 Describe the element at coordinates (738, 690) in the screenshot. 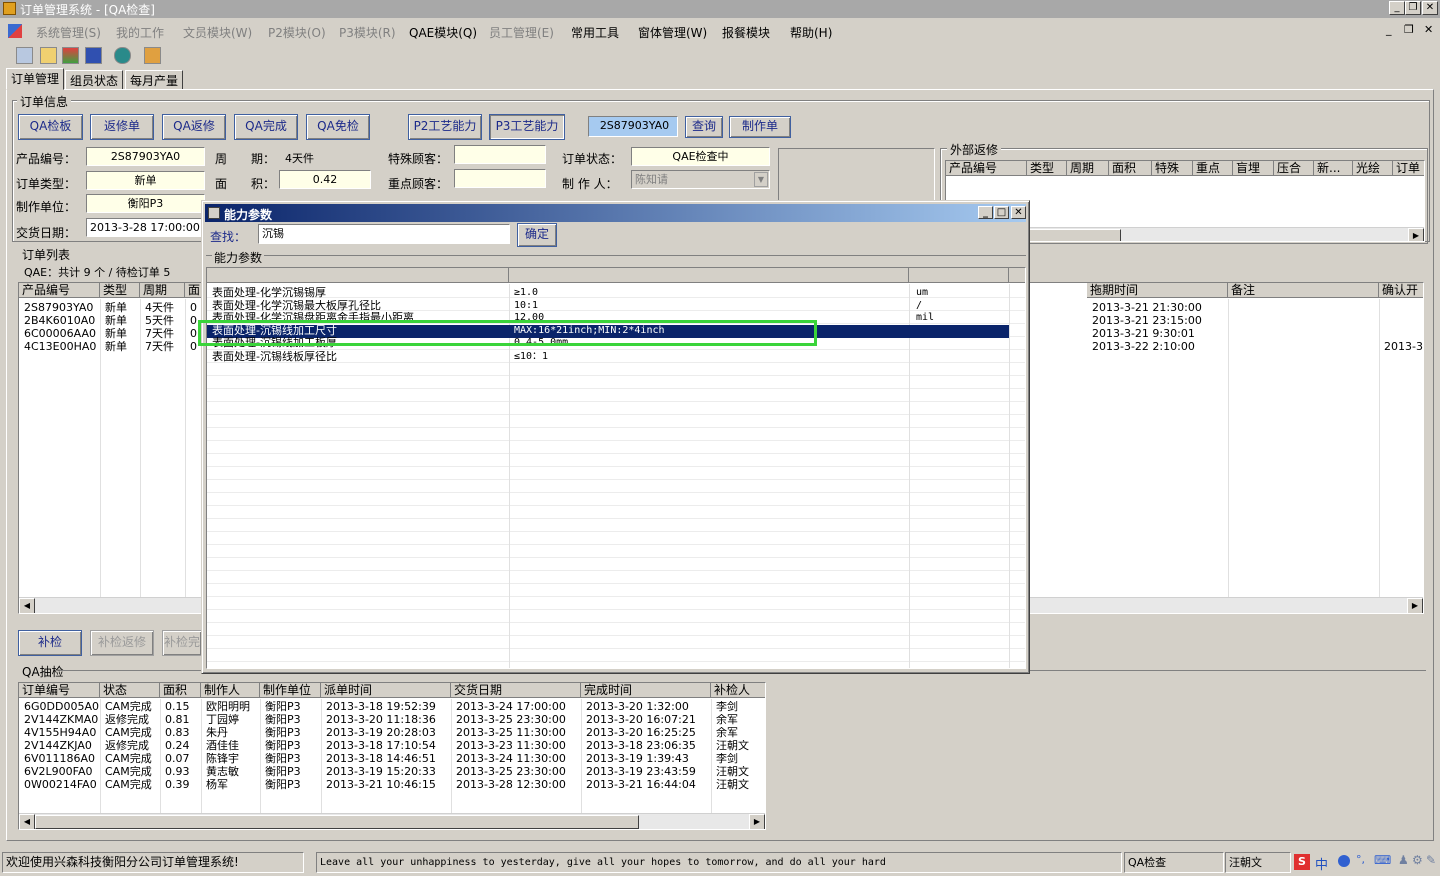

I see `qa-col-rechecker: 补检人` at that location.